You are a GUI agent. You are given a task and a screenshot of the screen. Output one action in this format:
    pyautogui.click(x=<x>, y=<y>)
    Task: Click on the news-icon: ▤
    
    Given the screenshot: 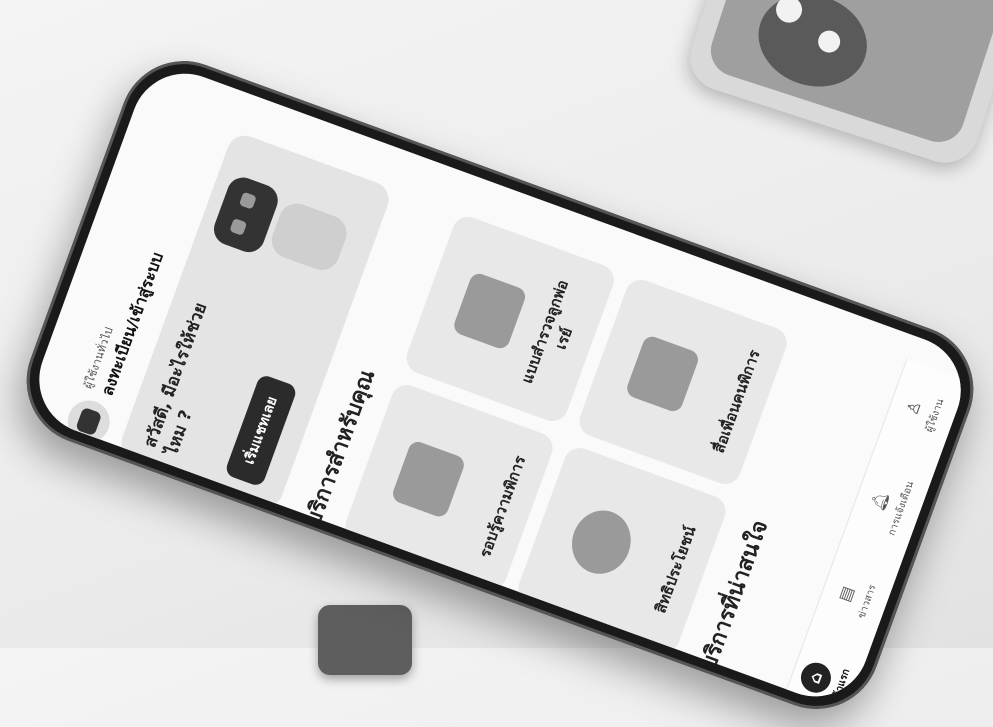 What is the action you would take?
    pyautogui.click(x=846, y=594)
    